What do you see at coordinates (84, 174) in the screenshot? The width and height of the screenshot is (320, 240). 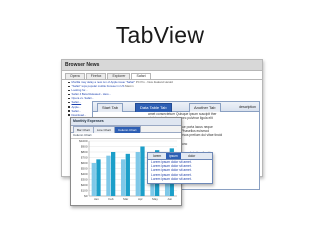 I see `y-tick-label: $400` at bounding box center [84, 174].